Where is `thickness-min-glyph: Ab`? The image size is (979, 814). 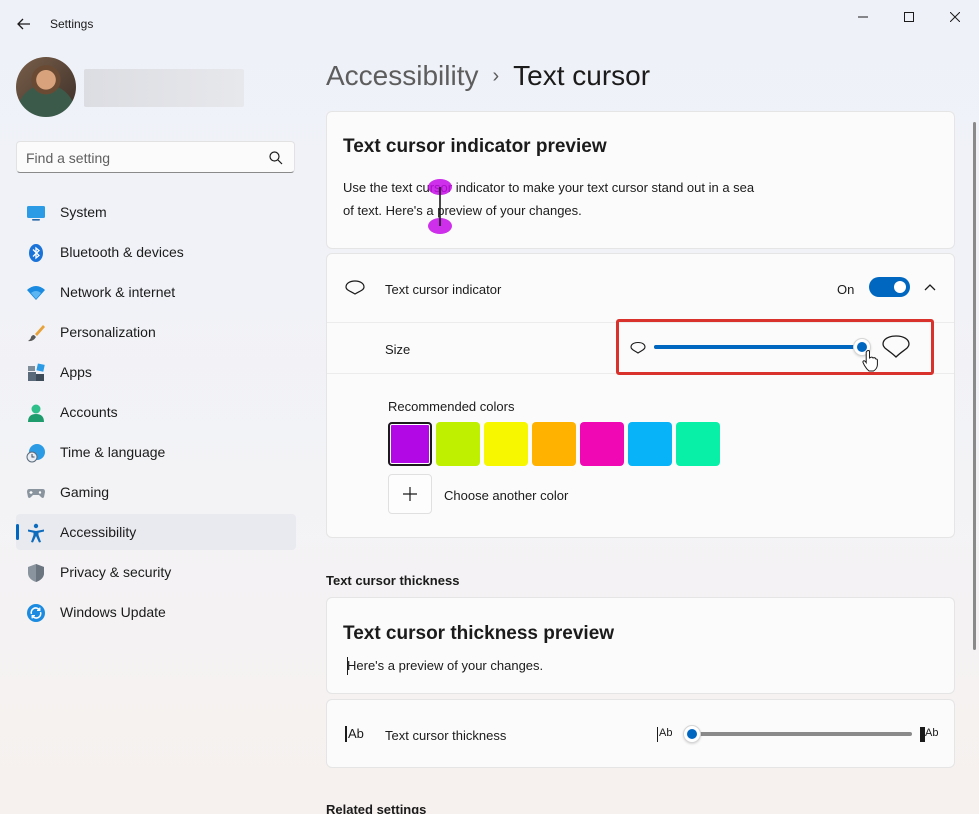
thickness-min-glyph: Ab is located at coordinates (667, 735).